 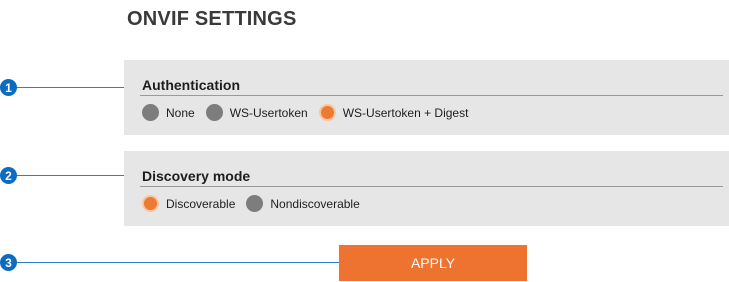 I want to click on authentication-radio-group: None WS-Usertoken WS-Usertoken + Digest, so click(x=310, y=112).